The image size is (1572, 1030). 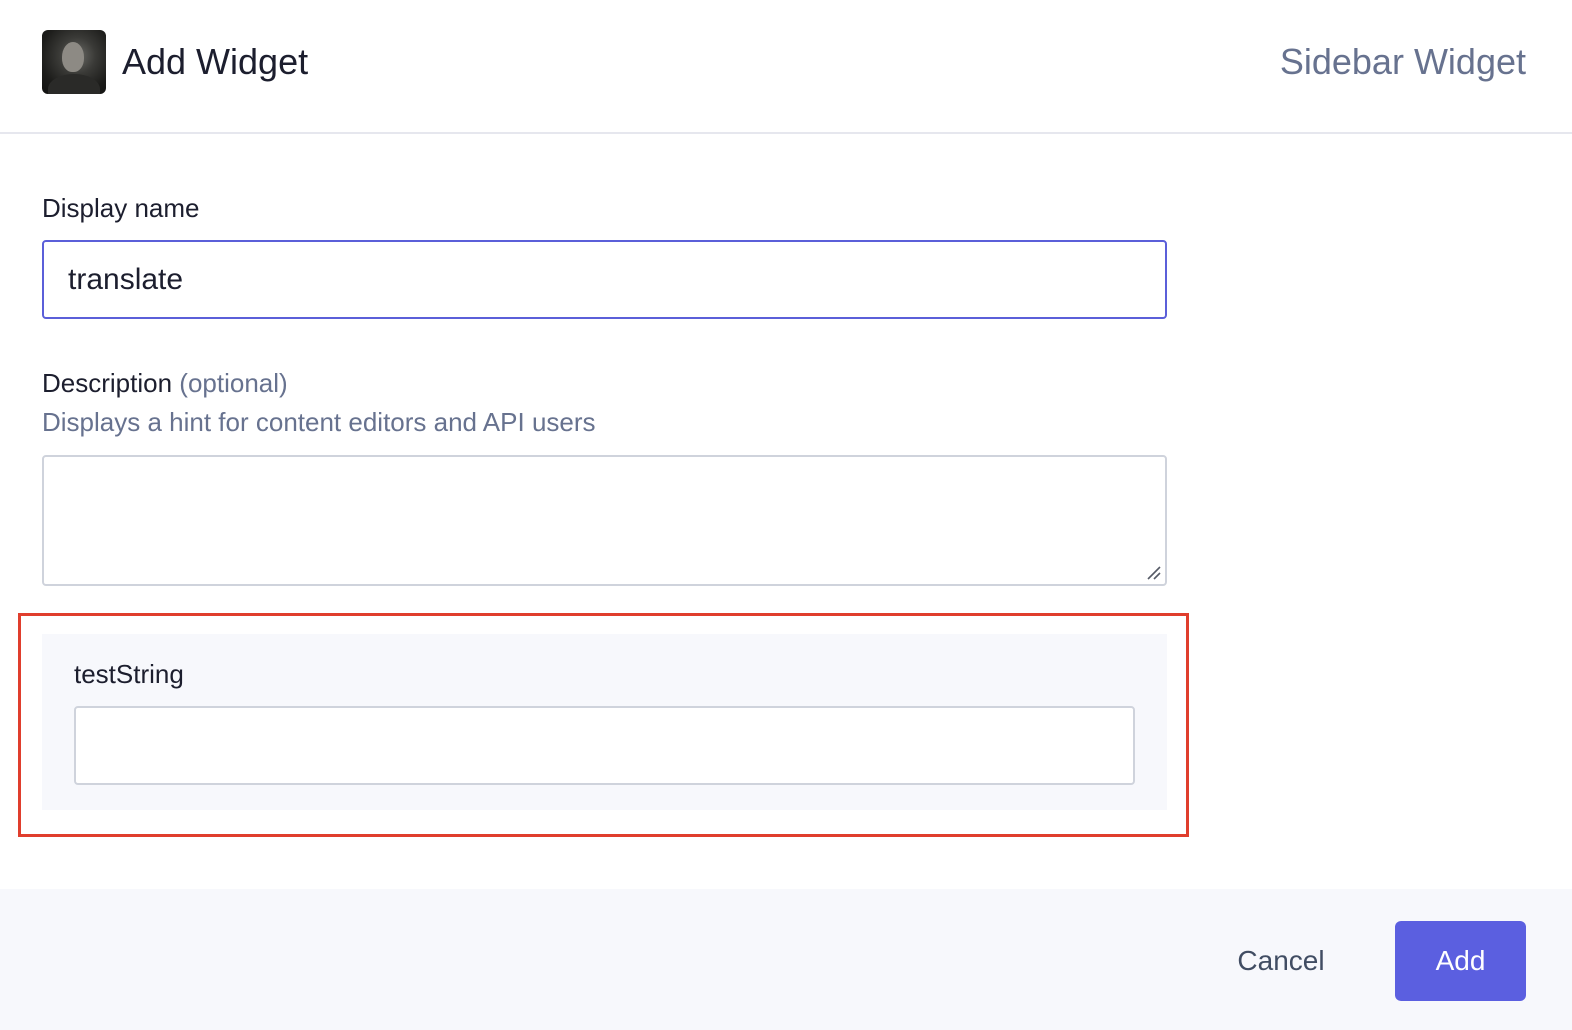 What do you see at coordinates (604, 279) in the screenshot?
I see `display-name-input` at bounding box center [604, 279].